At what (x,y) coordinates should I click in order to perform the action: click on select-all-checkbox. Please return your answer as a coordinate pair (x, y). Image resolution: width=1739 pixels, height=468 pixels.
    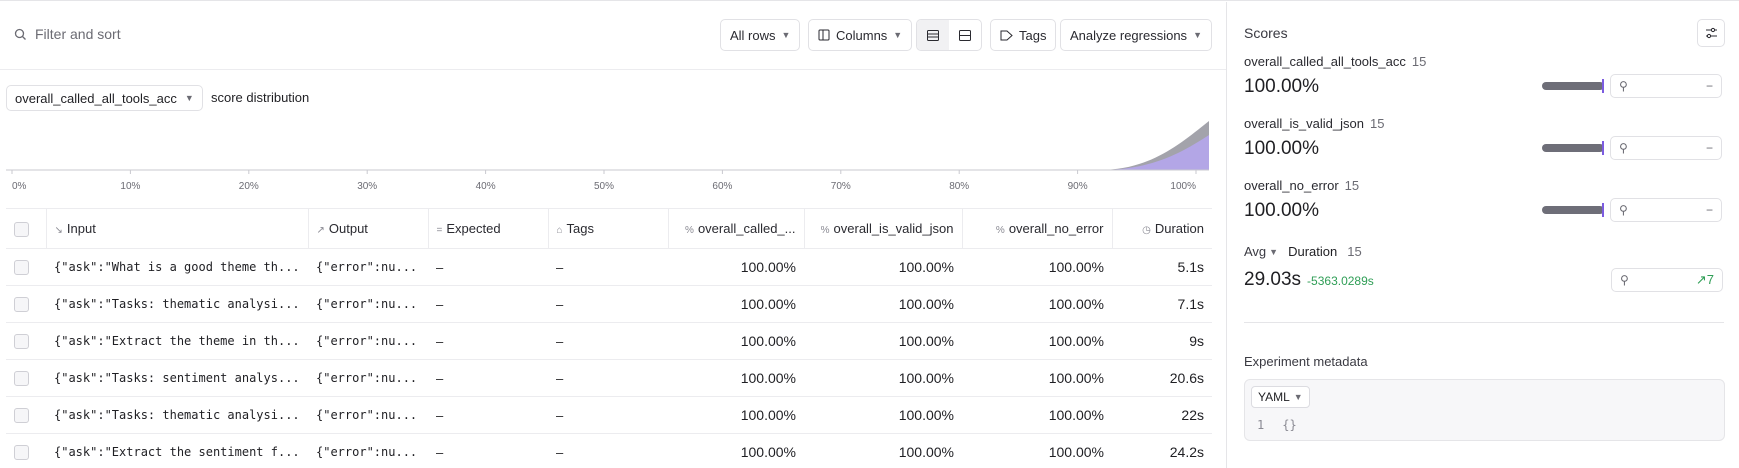
    Looking at the image, I should click on (21, 229).